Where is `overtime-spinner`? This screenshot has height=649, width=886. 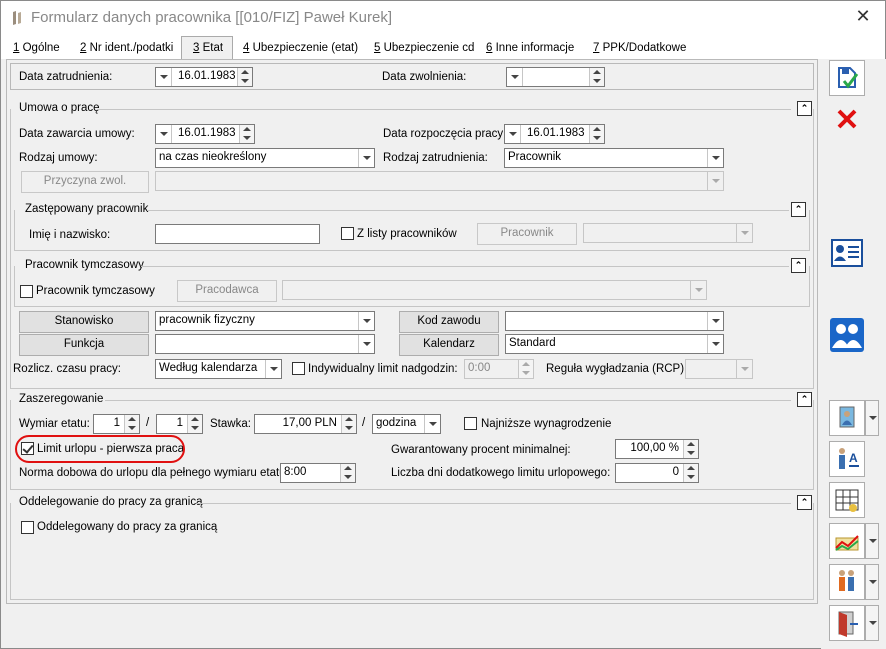 overtime-spinner is located at coordinates (525, 369).